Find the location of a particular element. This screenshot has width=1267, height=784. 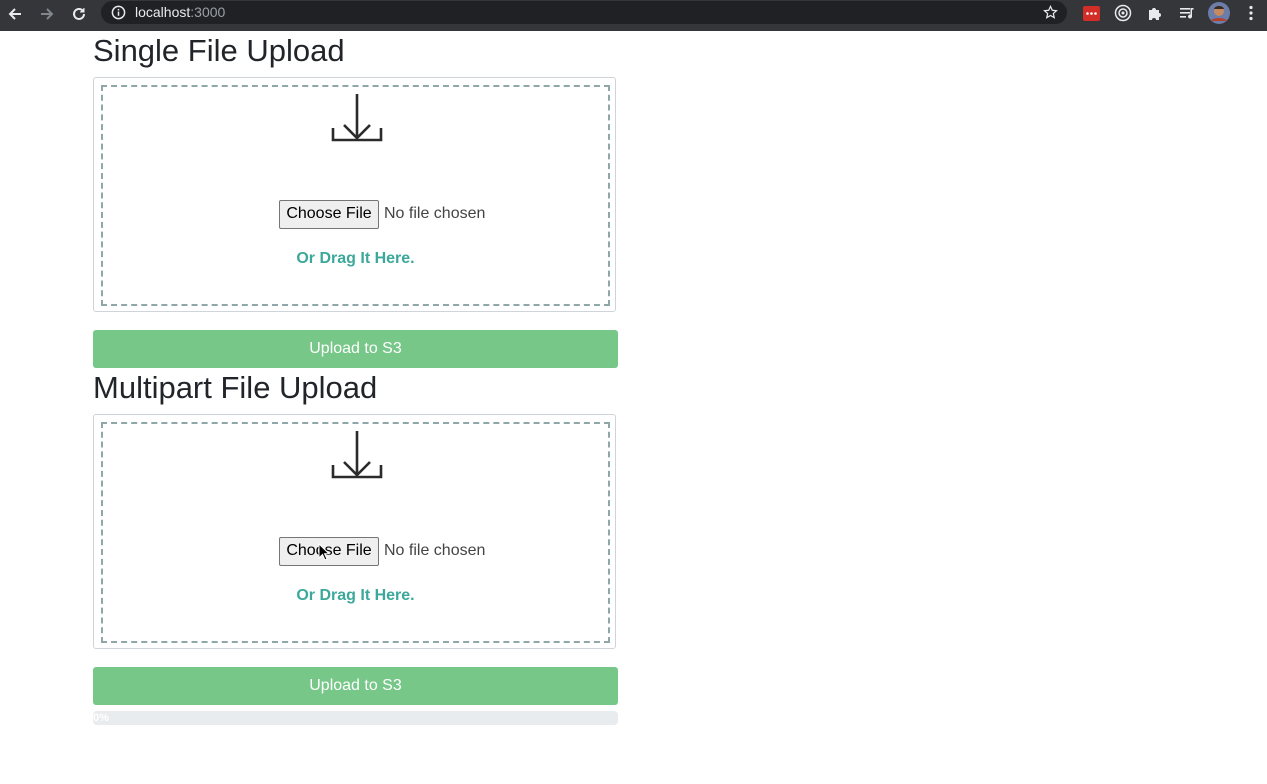

mouse-cursor-icon is located at coordinates (324, 552).